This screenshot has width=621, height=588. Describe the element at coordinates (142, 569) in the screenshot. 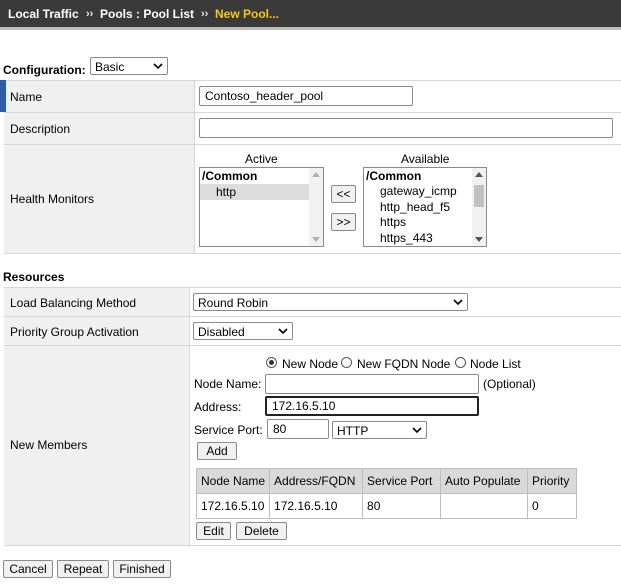

I see `finished-button: Finished` at that location.